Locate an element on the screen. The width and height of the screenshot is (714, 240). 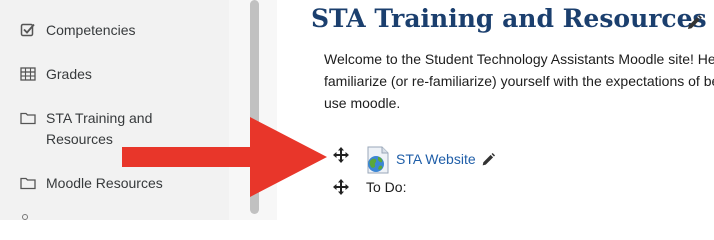
sidebar-item-sta-training: STA Training and Resources is located at coordinates (114, 130).